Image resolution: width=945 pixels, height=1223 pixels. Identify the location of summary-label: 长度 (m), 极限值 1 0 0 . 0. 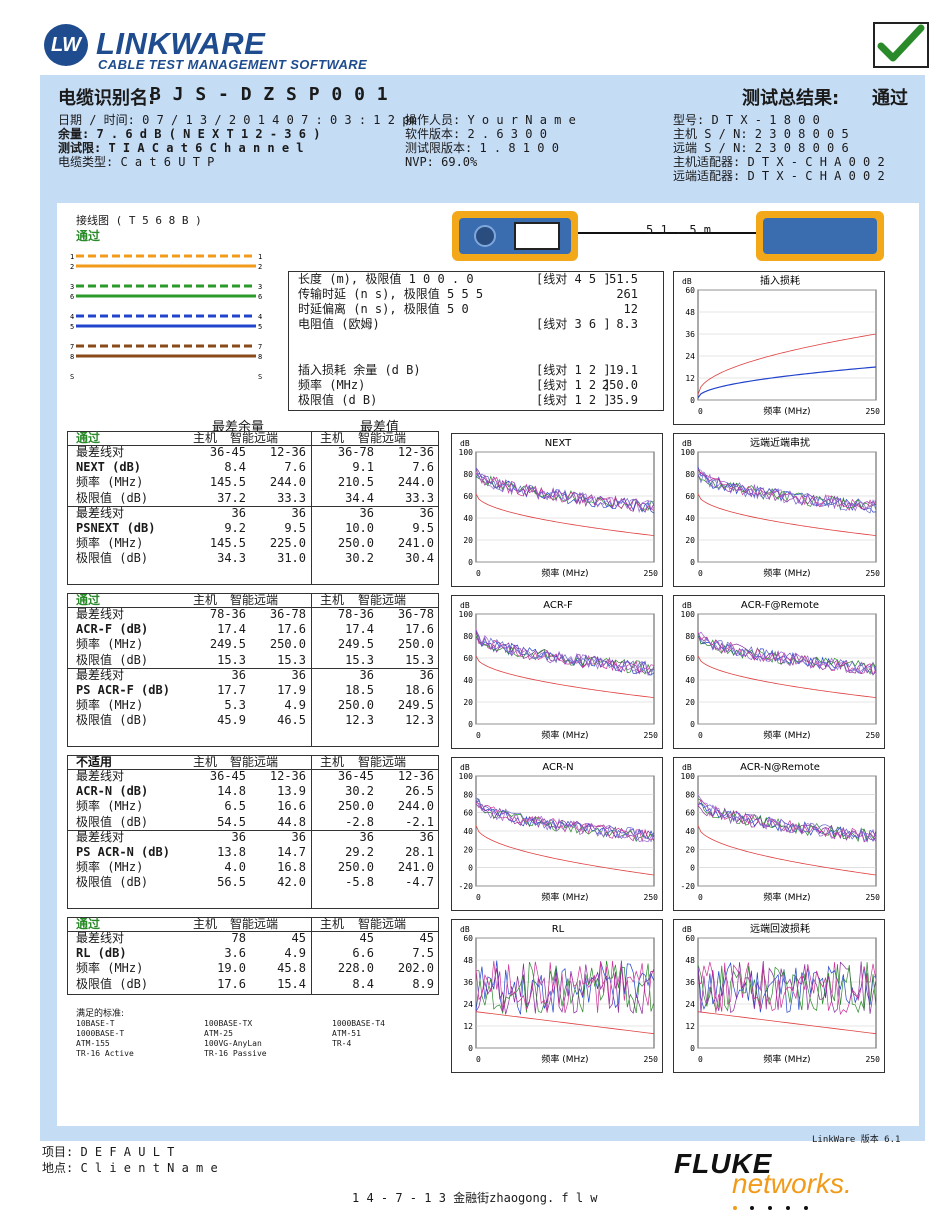
(386, 279).